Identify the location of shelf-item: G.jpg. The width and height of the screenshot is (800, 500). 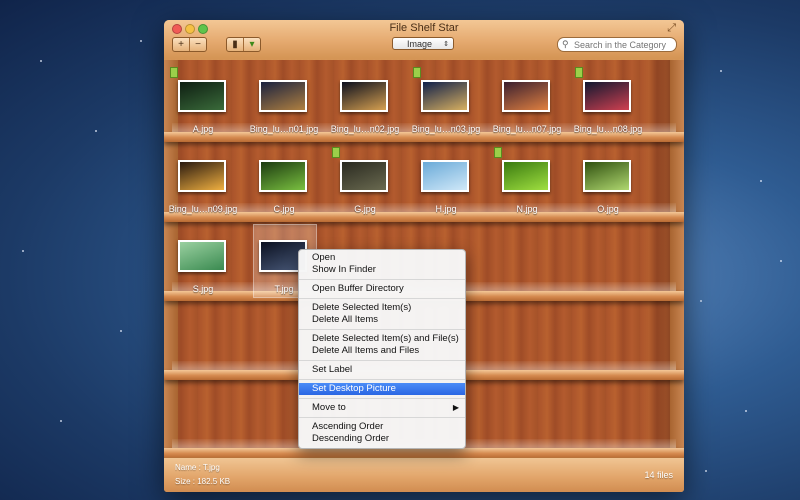
(365, 194).